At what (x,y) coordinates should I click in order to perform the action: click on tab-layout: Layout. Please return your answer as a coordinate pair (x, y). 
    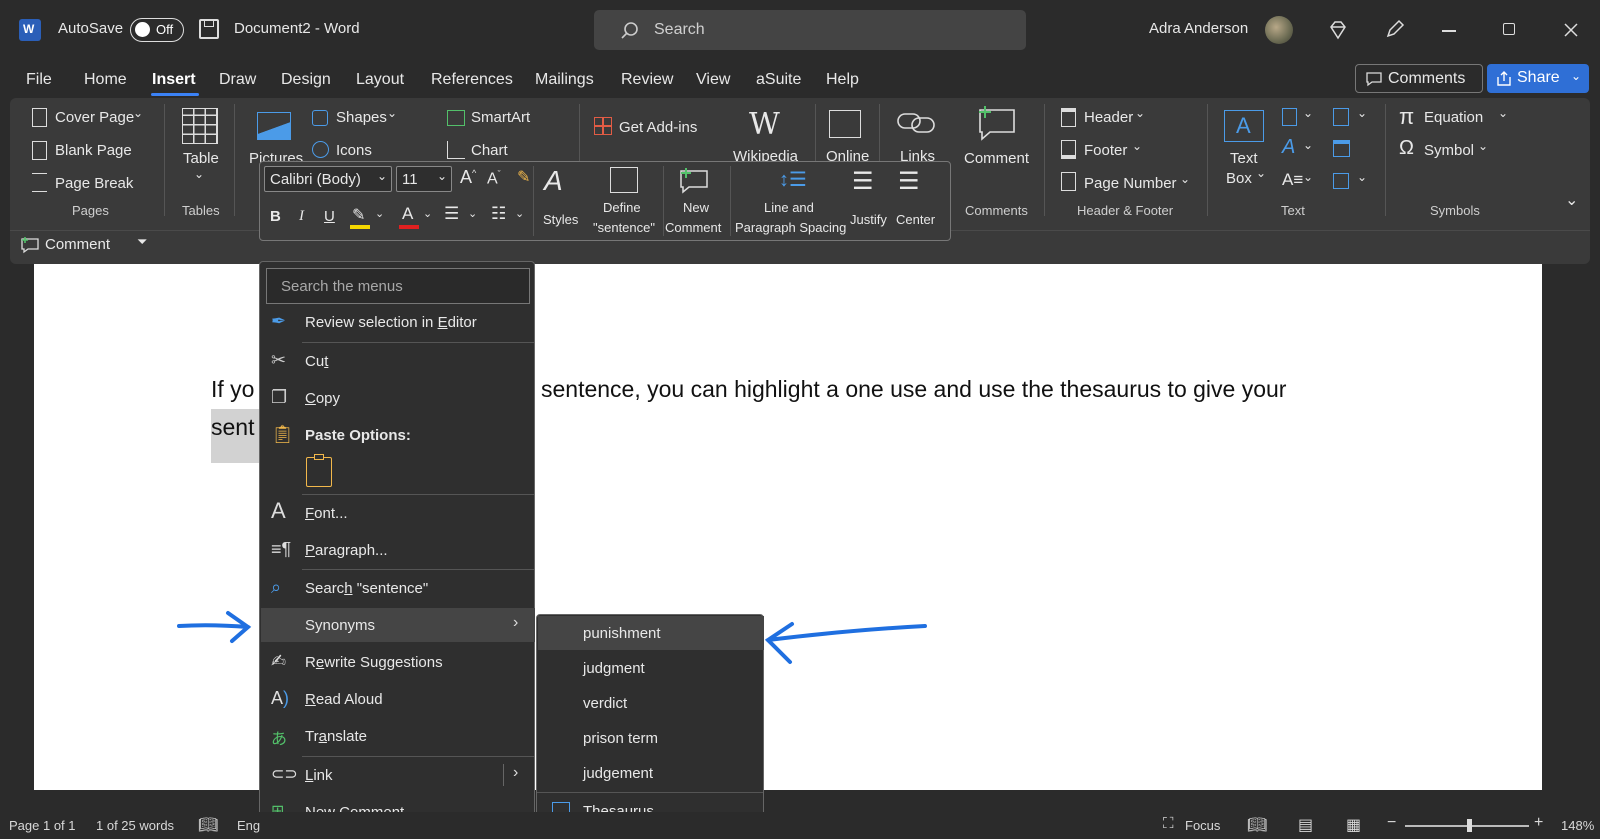
    Looking at the image, I should click on (380, 80).